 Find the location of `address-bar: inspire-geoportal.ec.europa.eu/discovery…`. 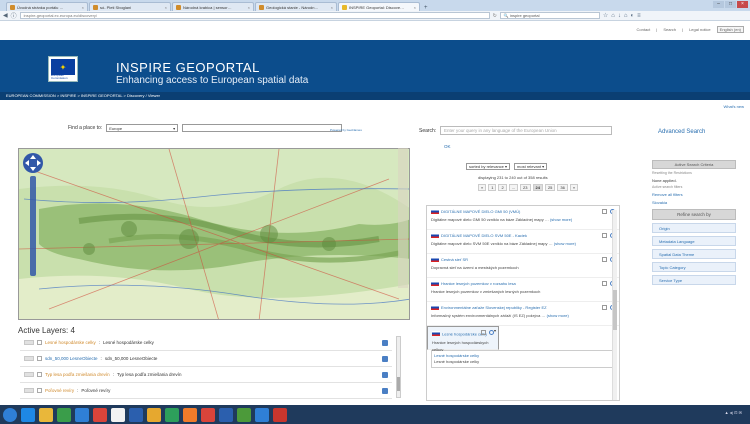

address-bar: inspire-geoportal.ec.europa.eu/discovery… is located at coordinates (254, 15).